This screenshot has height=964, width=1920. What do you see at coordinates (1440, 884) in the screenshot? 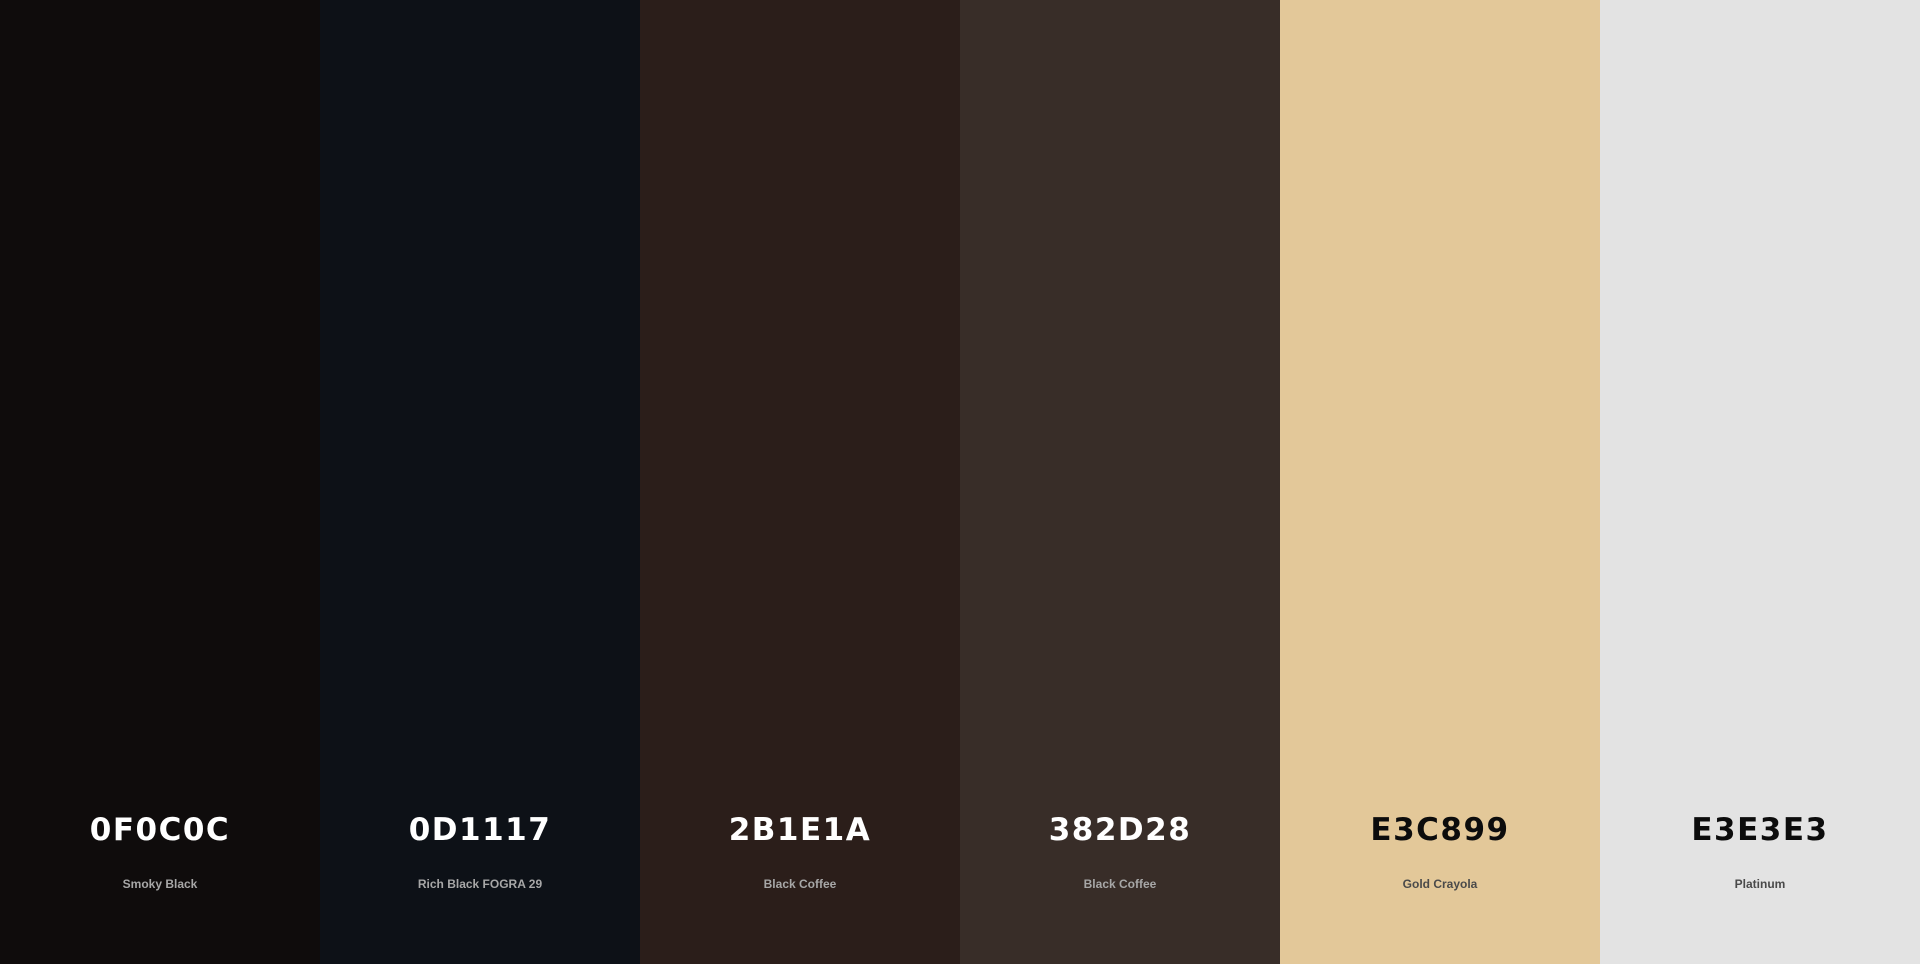
I see `color-name: Gold Crayola` at bounding box center [1440, 884].